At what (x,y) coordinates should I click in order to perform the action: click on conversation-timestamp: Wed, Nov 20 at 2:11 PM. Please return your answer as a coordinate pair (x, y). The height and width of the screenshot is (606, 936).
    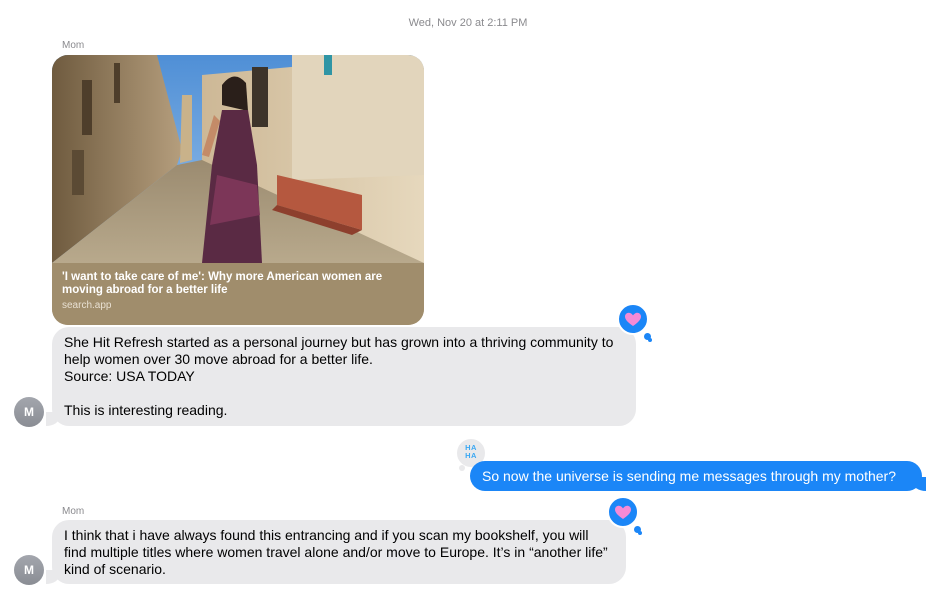
    Looking at the image, I should click on (468, 23).